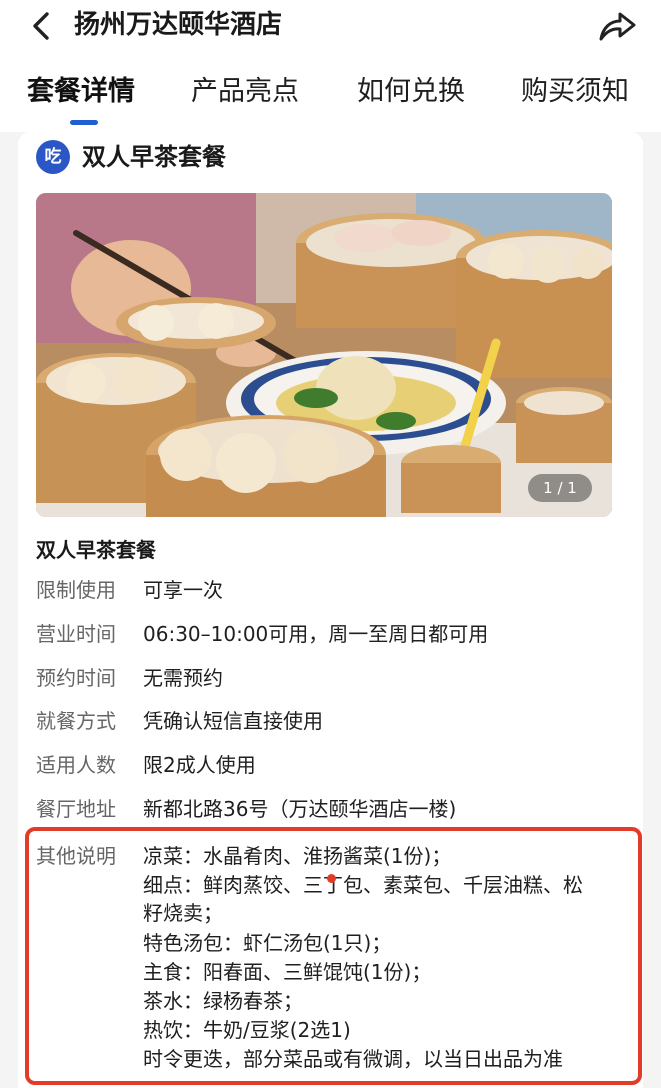 The width and height of the screenshot is (661, 1088). What do you see at coordinates (199, 765) in the screenshot?
I see `detail-value: 限2成人使用` at bounding box center [199, 765].